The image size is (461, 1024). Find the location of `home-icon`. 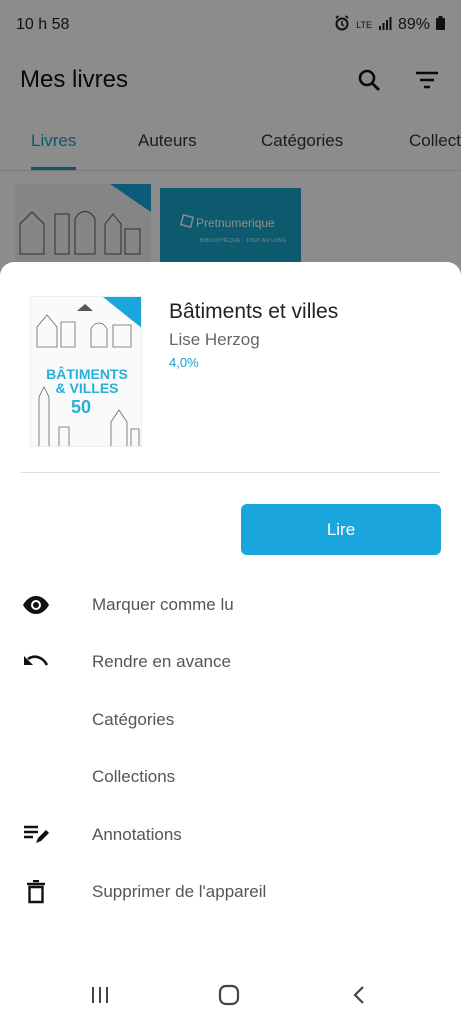

home-icon is located at coordinates (229, 995).